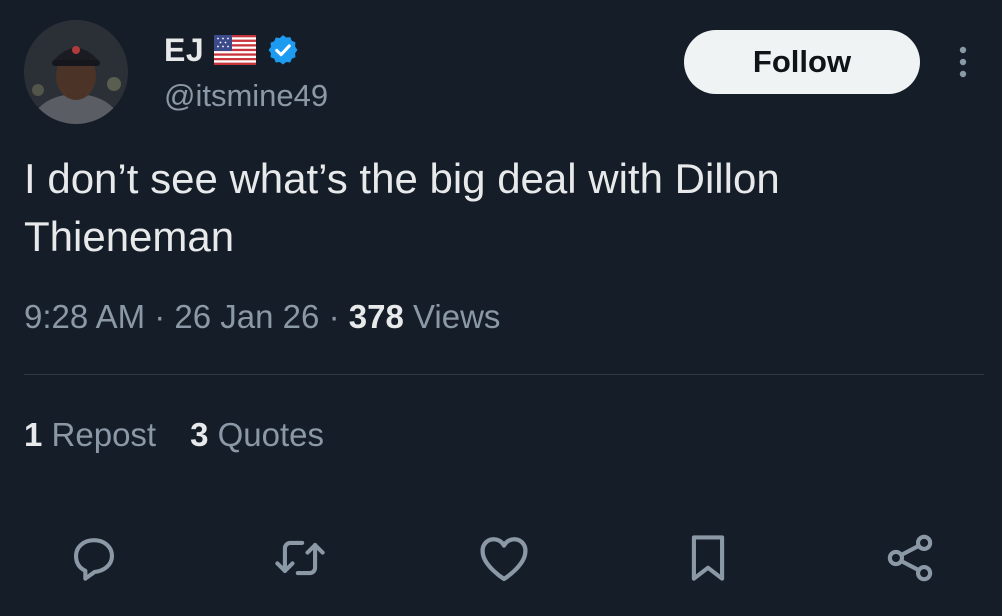 The height and width of the screenshot is (616, 1002). What do you see at coordinates (271, 434) in the screenshot?
I see `quotes-label: Quotes` at bounding box center [271, 434].